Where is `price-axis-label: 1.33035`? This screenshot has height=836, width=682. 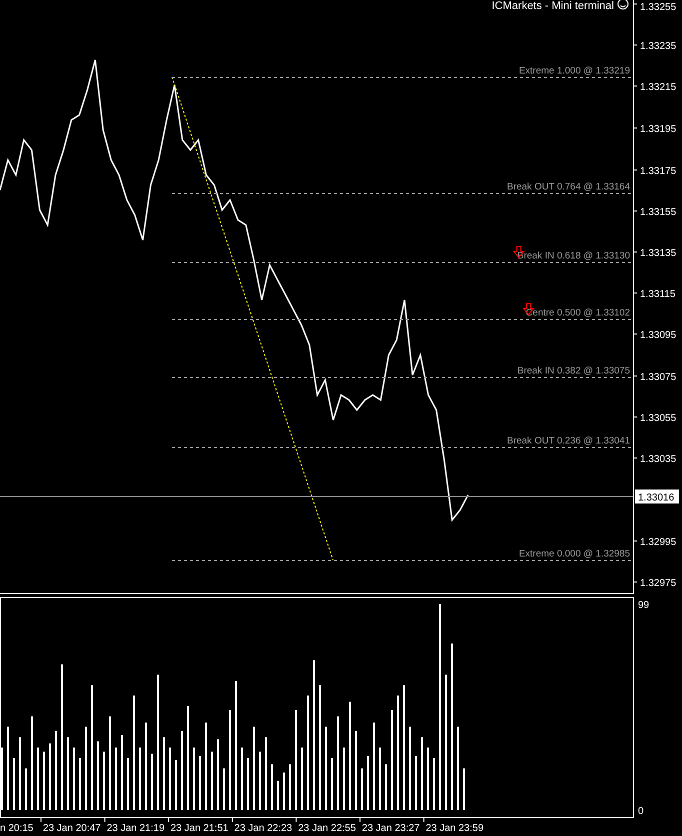 price-axis-label: 1.33035 is located at coordinates (658, 459).